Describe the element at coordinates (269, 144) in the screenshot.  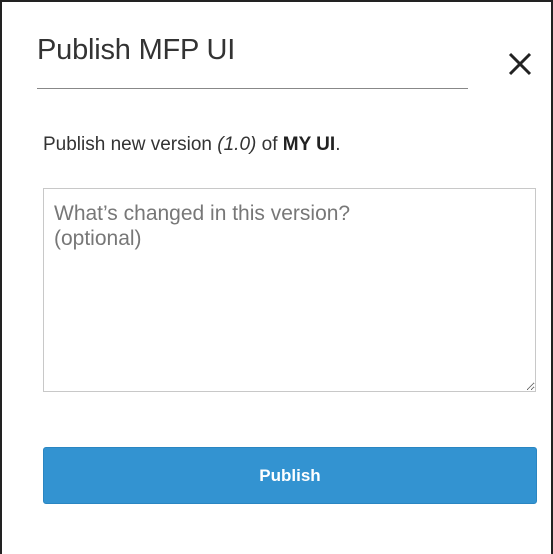
I see `description-middle: of` at that location.